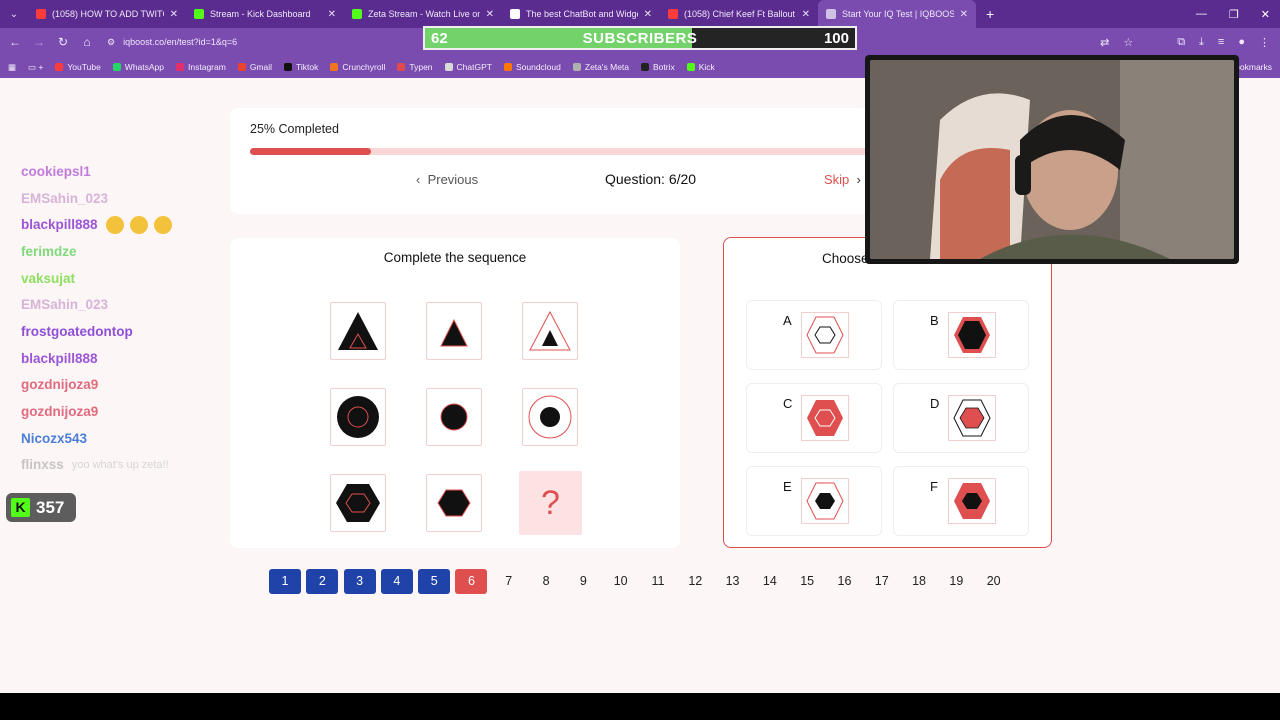 This screenshot has width=1280, height=720. What do you see at coordinates (658, 581) in the screenshot?
I see `page-button-11: 11` at bounding box center [658, 581].